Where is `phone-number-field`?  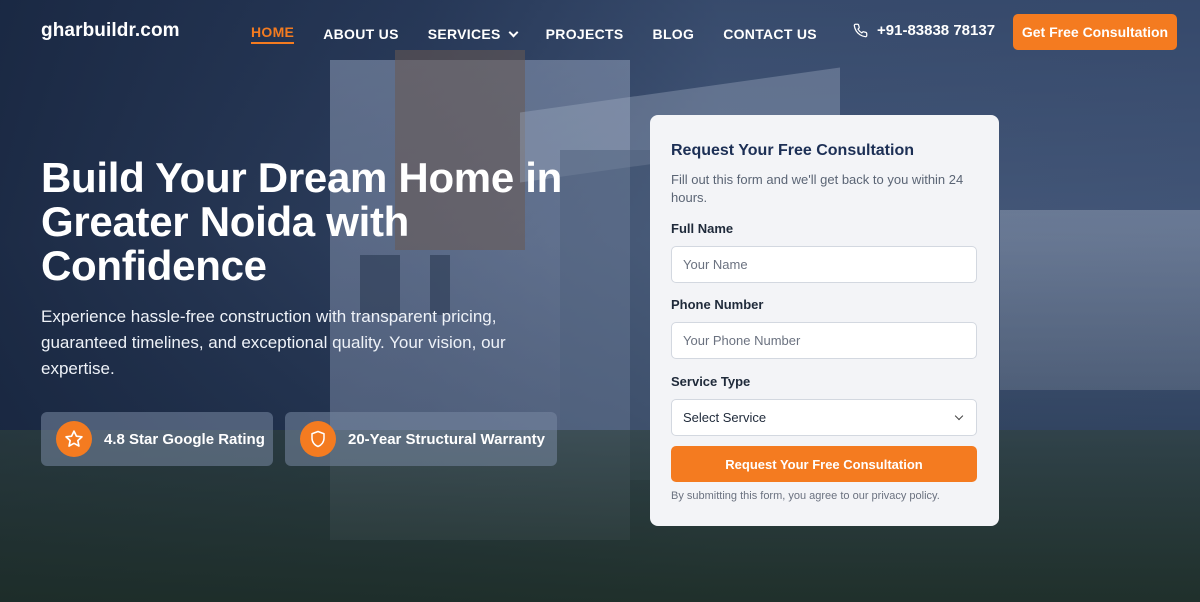 phone-number-field is located at coordinates (824, 340).